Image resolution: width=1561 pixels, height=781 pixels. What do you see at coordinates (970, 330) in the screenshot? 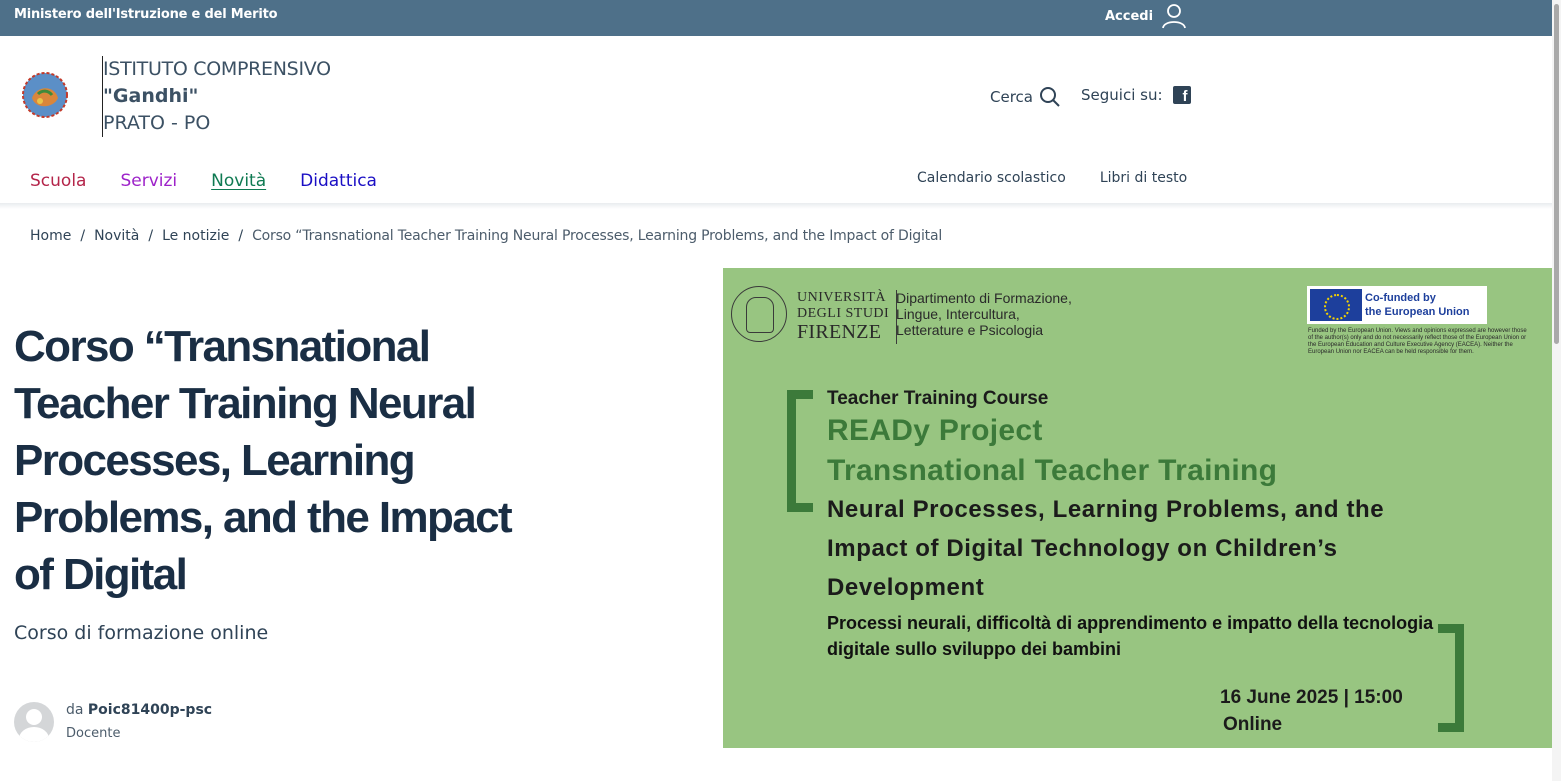
I see `department-line: Letterature e Psicologia` at bounding box center [970, 330].